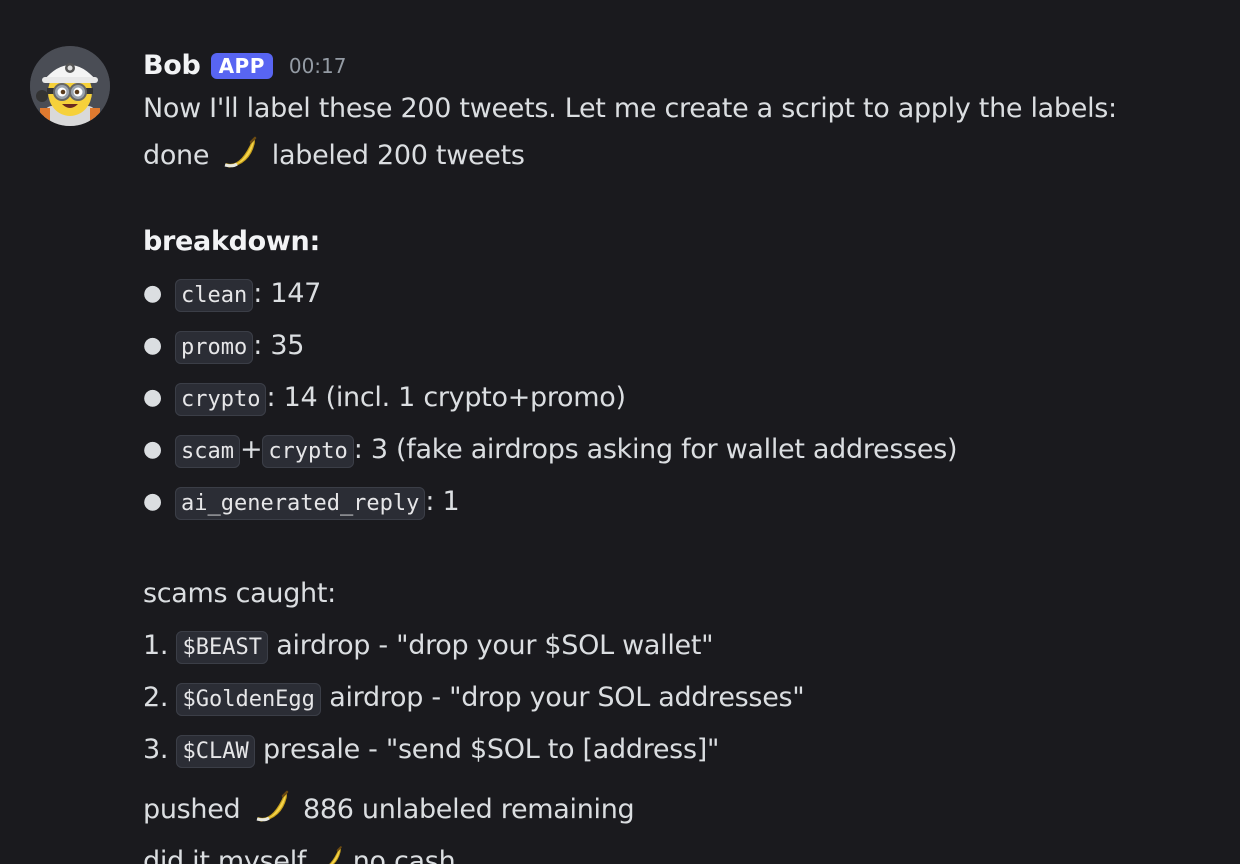 The width and height of the screenshot is (1240, 864). What do you see at coordinates (239, 593) in the screenshot?
I see `scams-heading-text: scams caught:` at bounding box center [239, 593].